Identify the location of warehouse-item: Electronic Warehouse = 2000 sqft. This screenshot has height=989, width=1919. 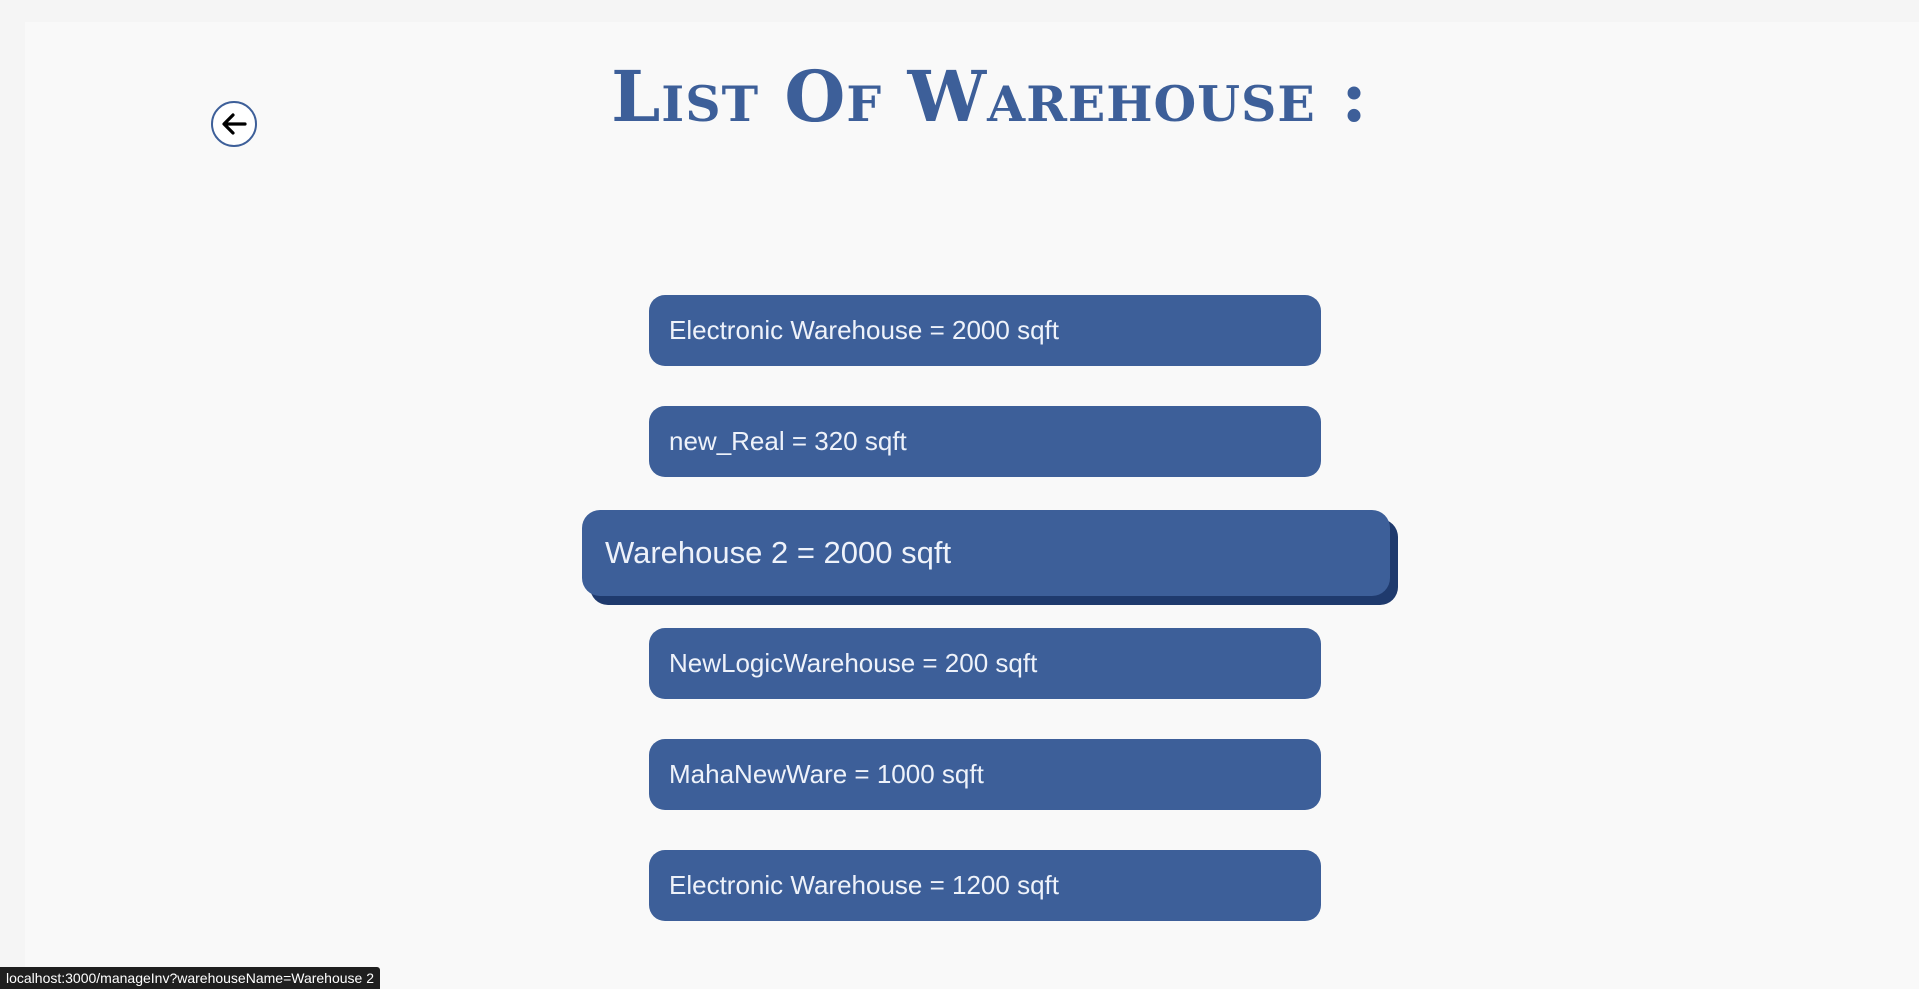
(985, 330).